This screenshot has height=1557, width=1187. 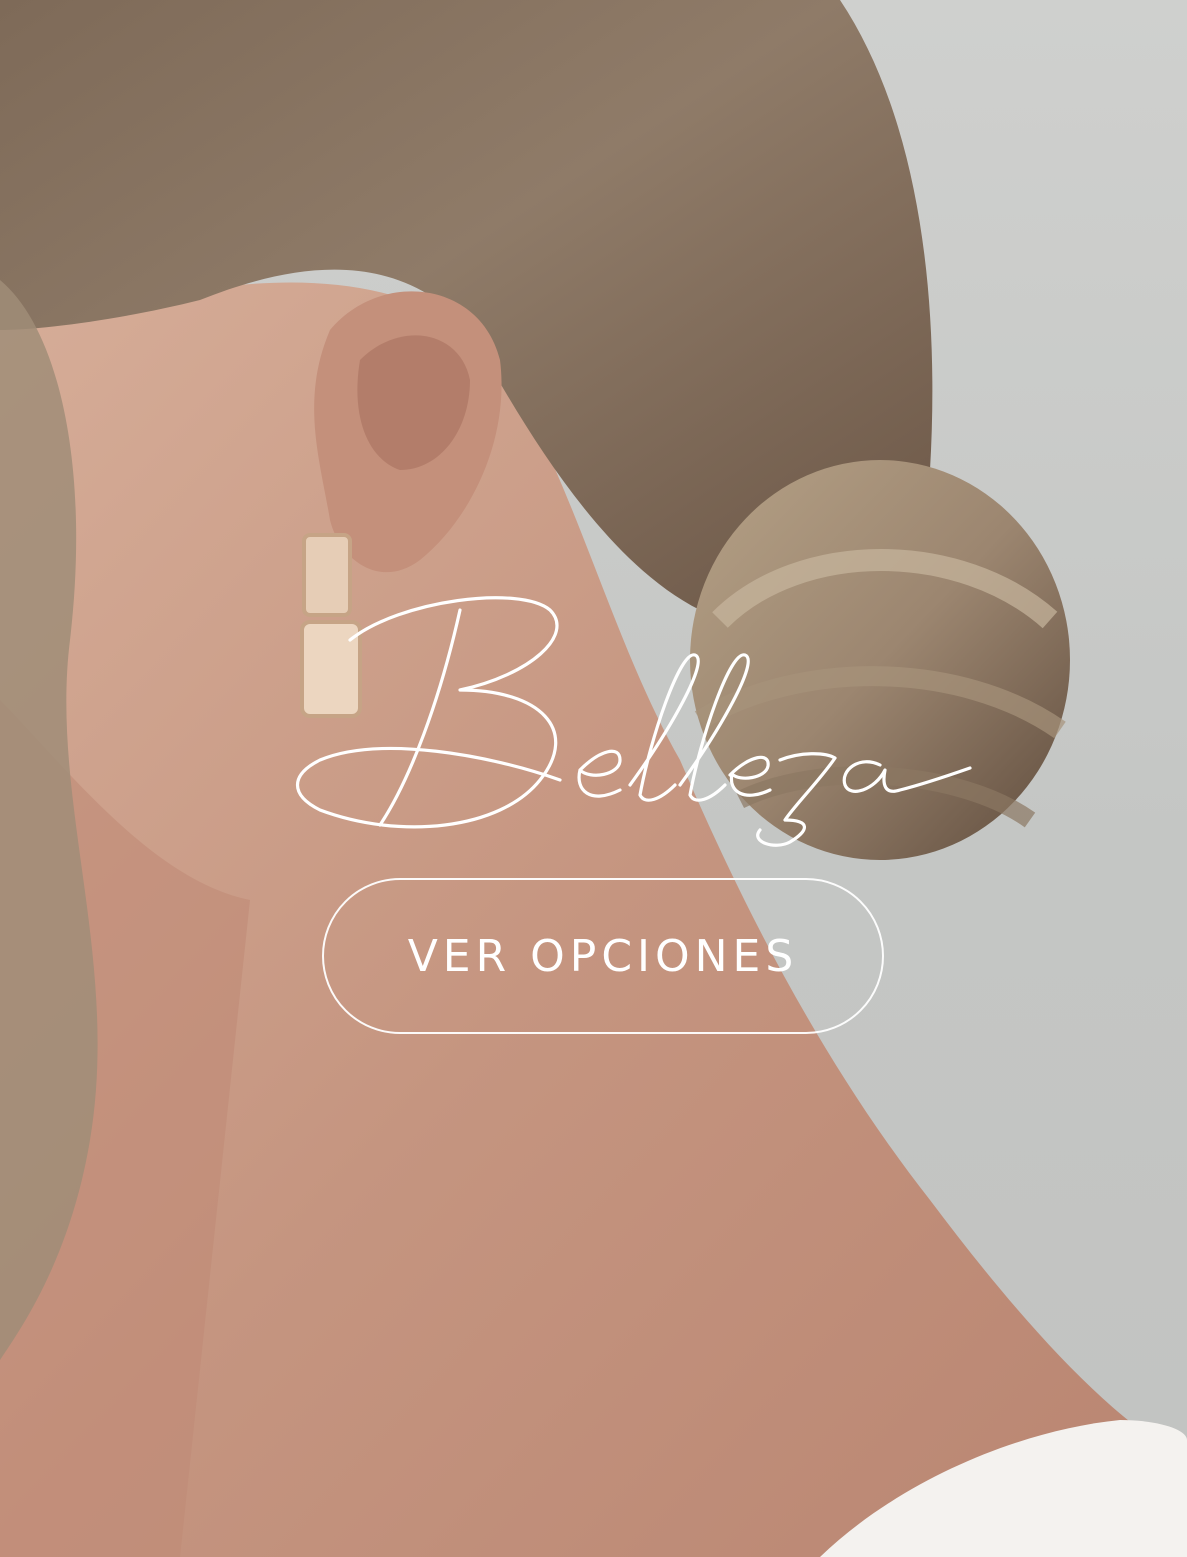 I want to click on script-title: Belleza, so click(x=635, y=715).